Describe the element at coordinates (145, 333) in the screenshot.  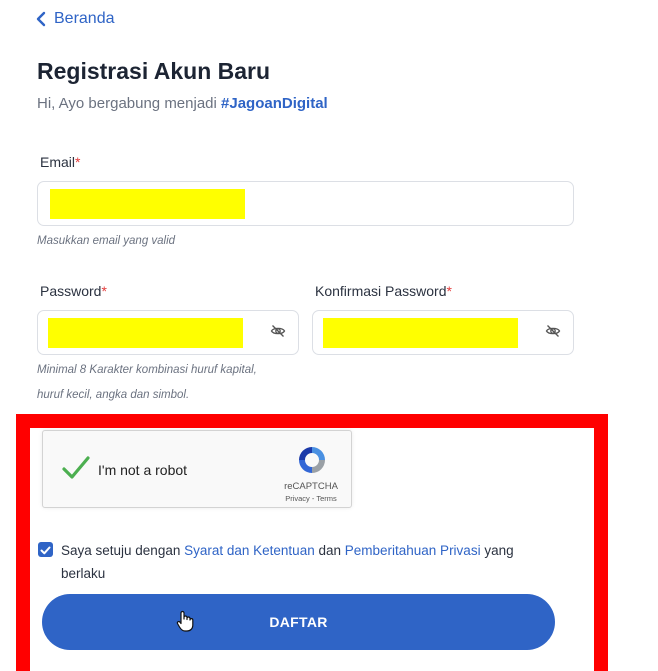
I see `password-value-redacted: redacted` at that location.